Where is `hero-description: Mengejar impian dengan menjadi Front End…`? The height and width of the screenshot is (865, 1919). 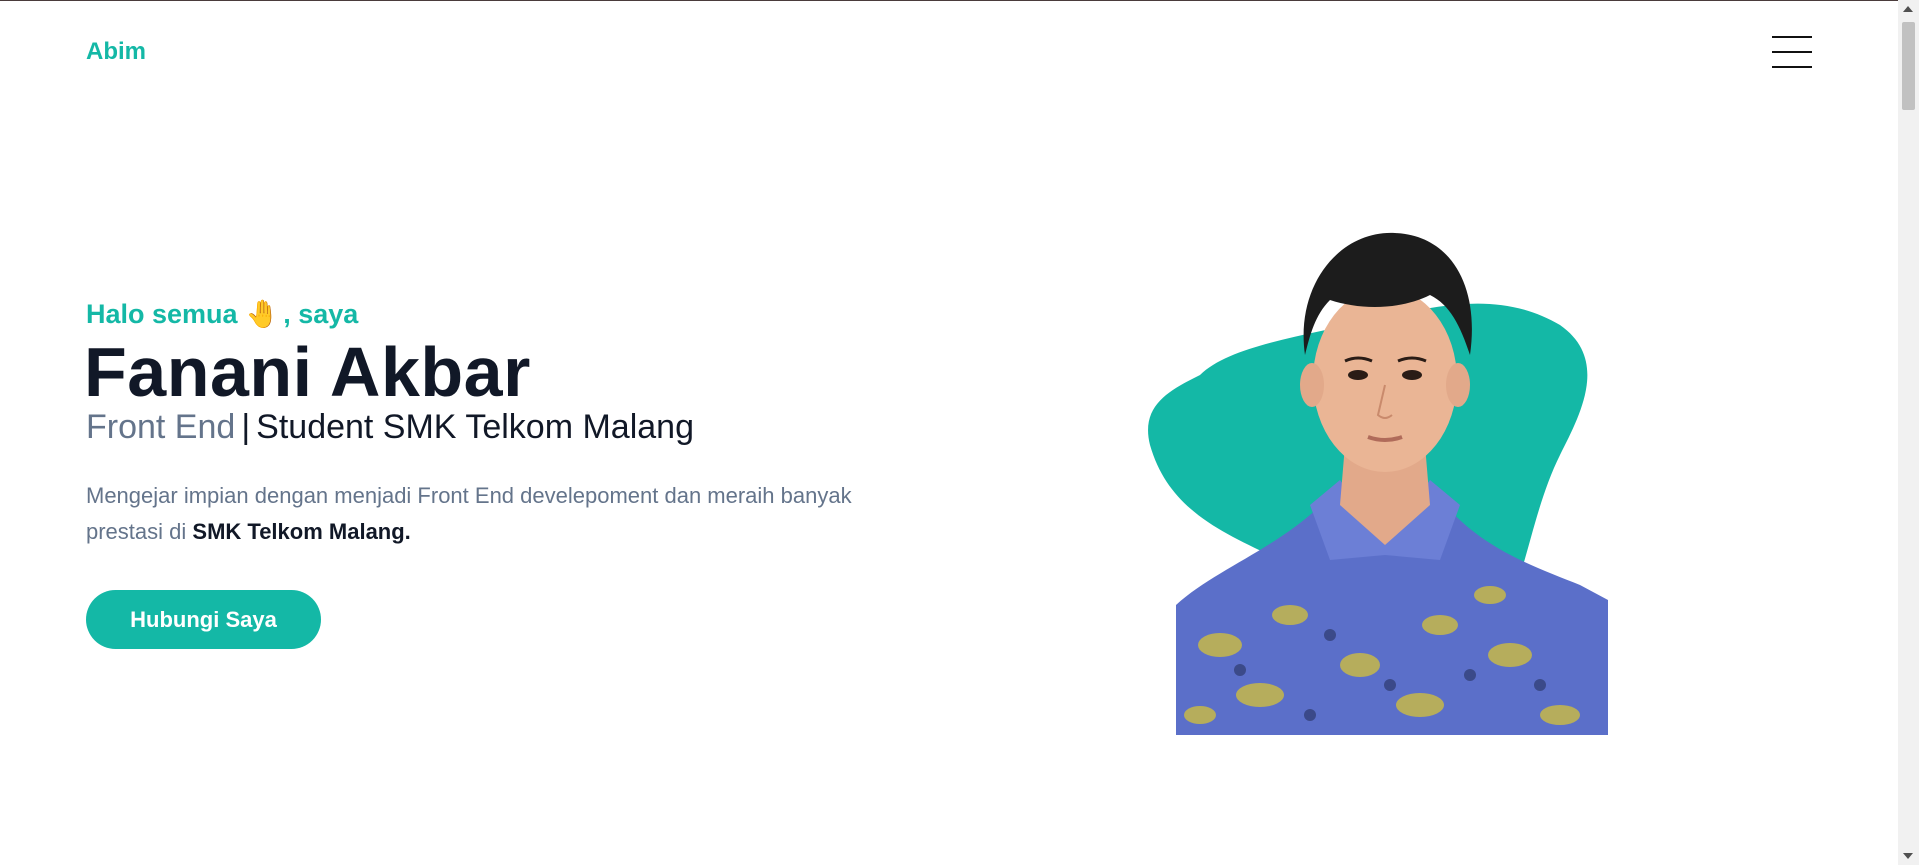 hero-description: Mengejar impian dengan menjadi Front End… is located at coordinates (506, 514).